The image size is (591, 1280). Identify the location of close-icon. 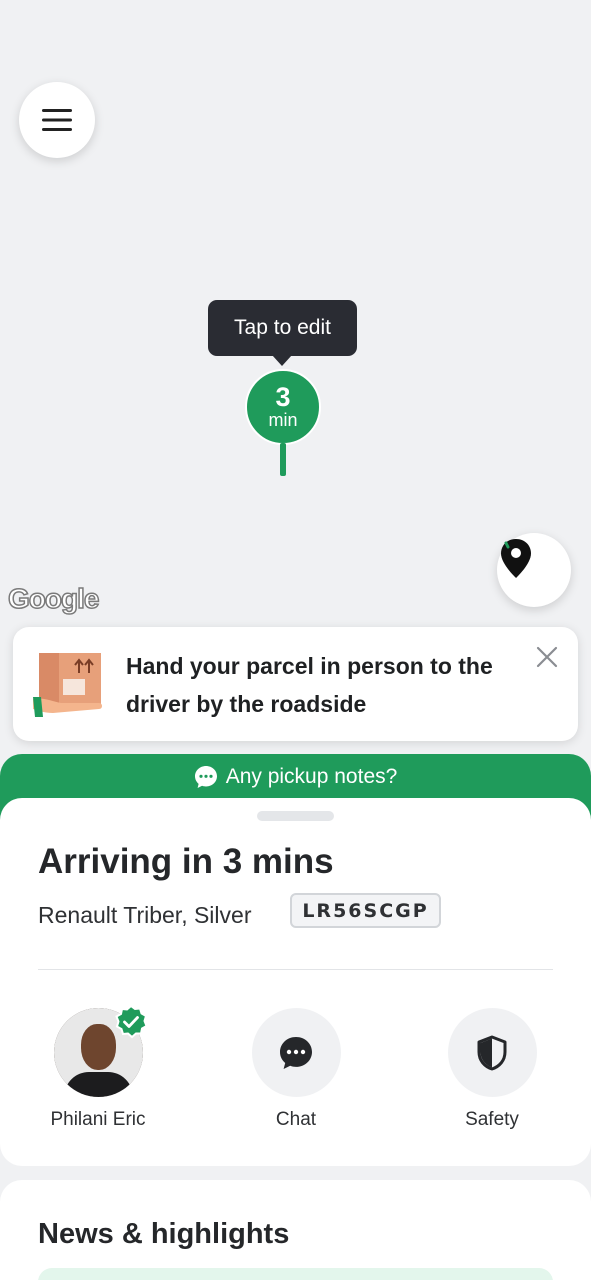
(547, 657).